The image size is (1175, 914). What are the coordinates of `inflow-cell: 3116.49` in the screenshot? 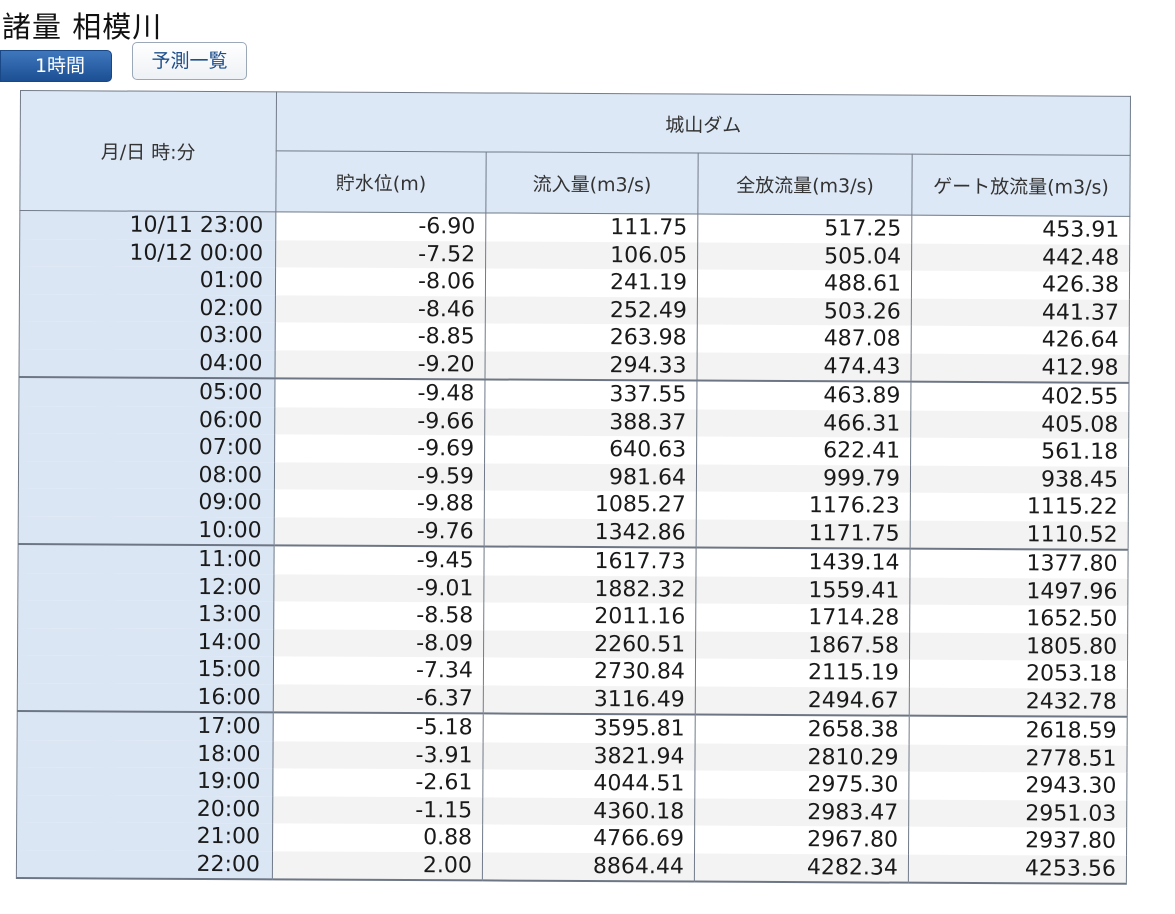 It's located at (589, 699).